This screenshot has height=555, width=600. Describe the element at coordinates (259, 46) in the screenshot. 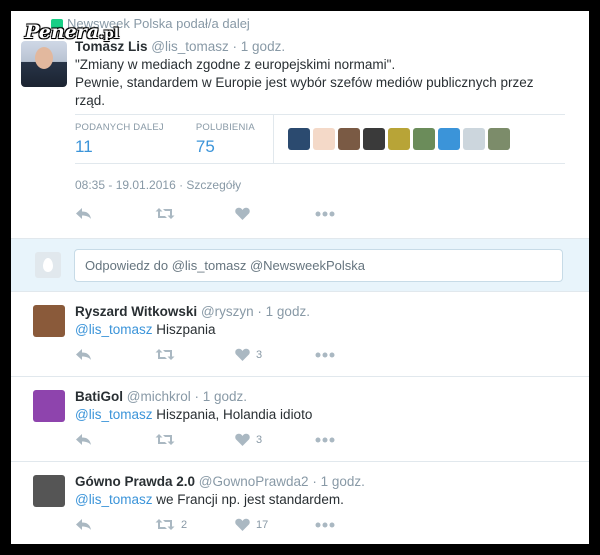

I see `tweet-time: · 1 godz.` at that location.